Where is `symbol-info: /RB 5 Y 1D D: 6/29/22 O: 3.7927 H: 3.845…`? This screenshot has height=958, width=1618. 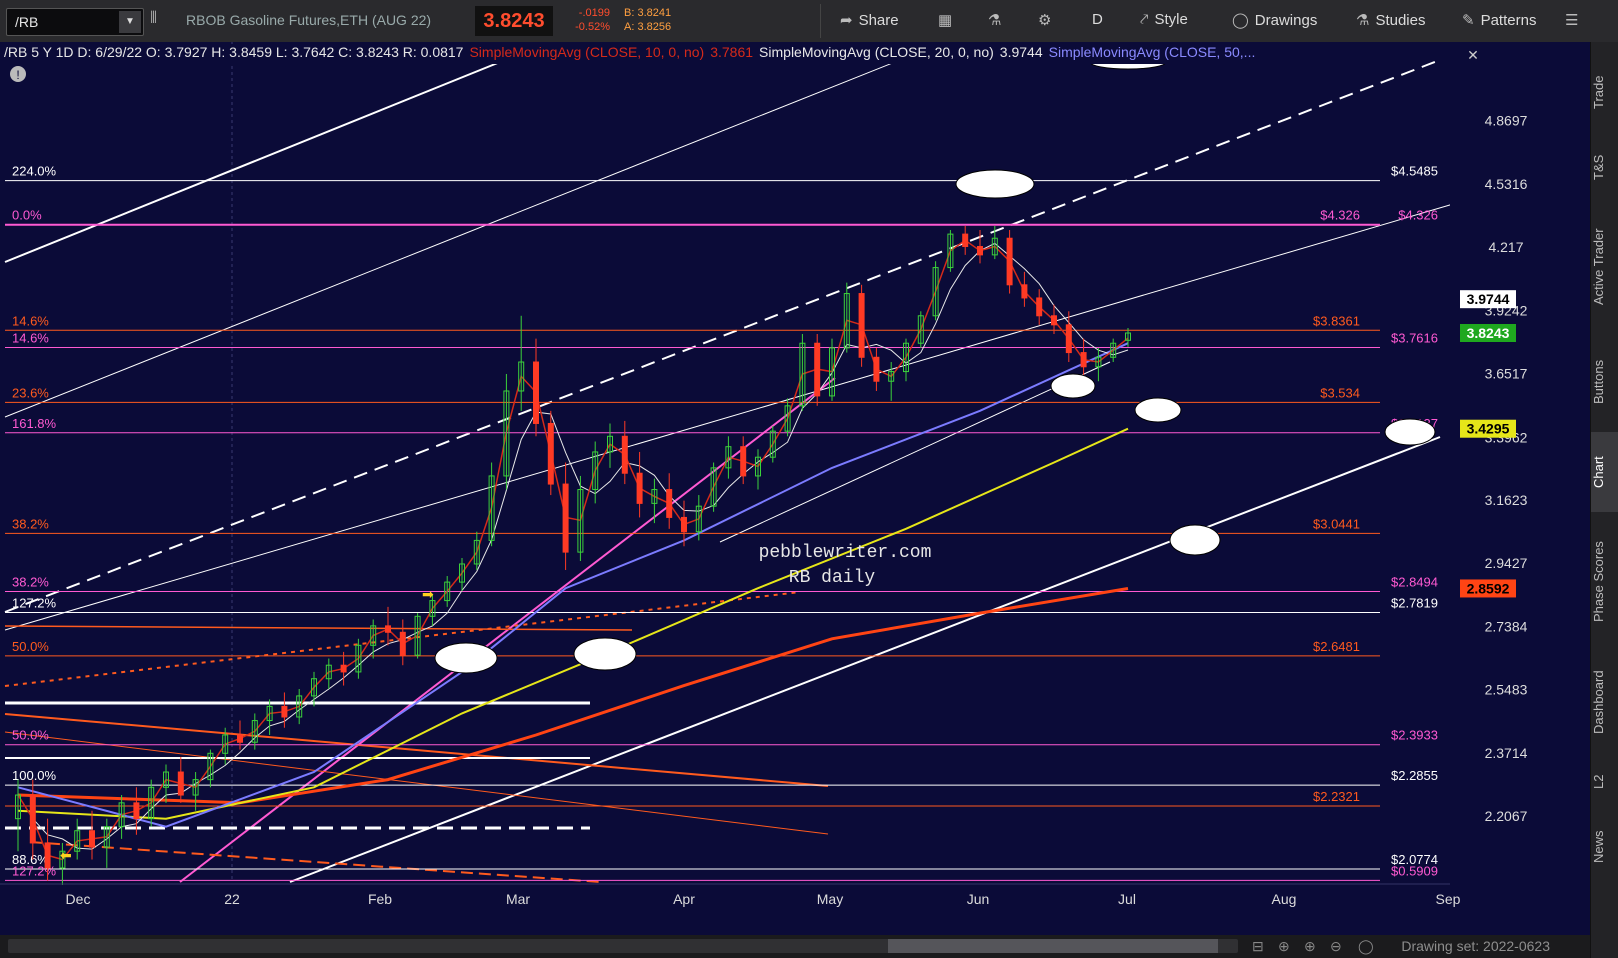
symbol-info: /RB 5 Y 1D D: 6/29/22 O: 3.7927 H: 3.845… is located at coordinates (234, 52).